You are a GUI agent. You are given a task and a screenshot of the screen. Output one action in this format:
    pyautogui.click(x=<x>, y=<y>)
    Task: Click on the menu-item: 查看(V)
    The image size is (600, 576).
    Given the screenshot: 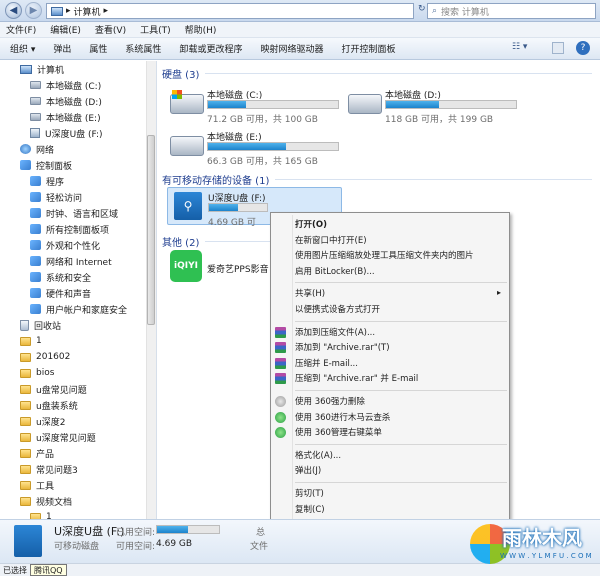 What is the action you would take?
    pyautogui.click(x=110, y=29)
    